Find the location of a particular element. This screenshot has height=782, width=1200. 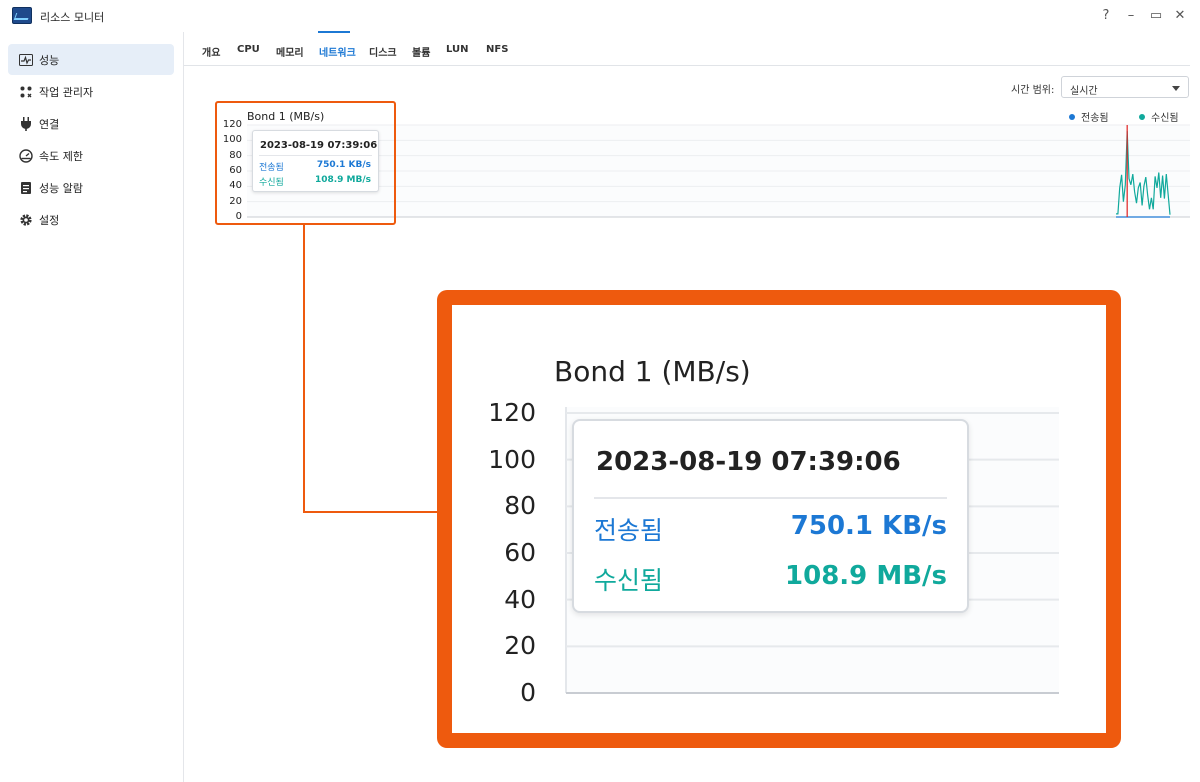

zoomed-tooltip-sent-value: 750.1 KB/s is located at coordinates (868, 526).